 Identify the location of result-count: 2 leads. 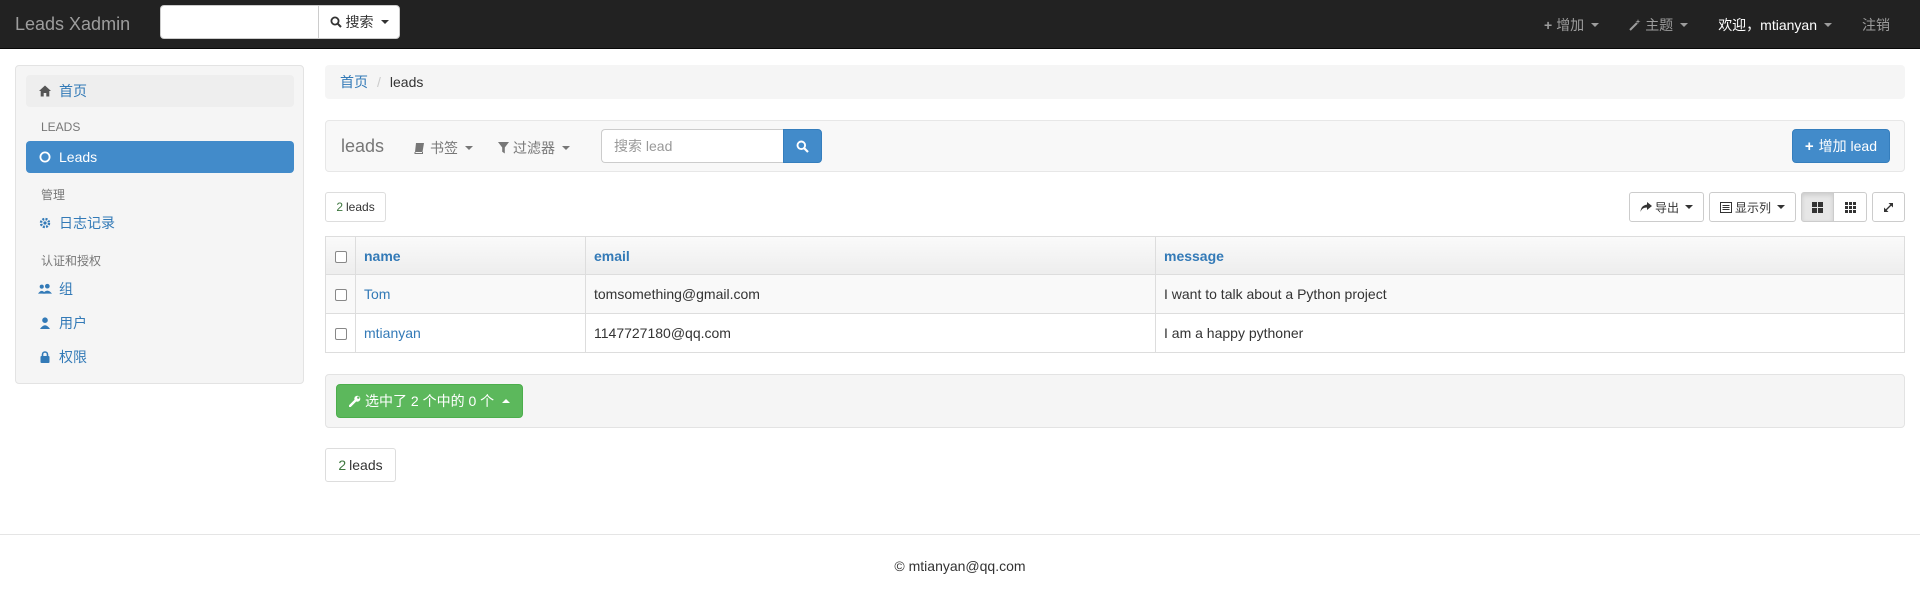
(355, 207).